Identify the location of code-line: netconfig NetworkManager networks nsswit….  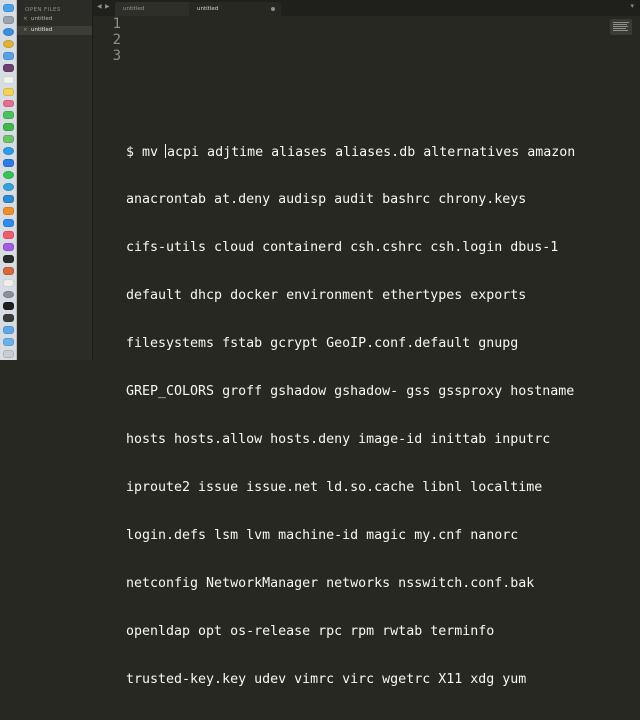
(330, 583).